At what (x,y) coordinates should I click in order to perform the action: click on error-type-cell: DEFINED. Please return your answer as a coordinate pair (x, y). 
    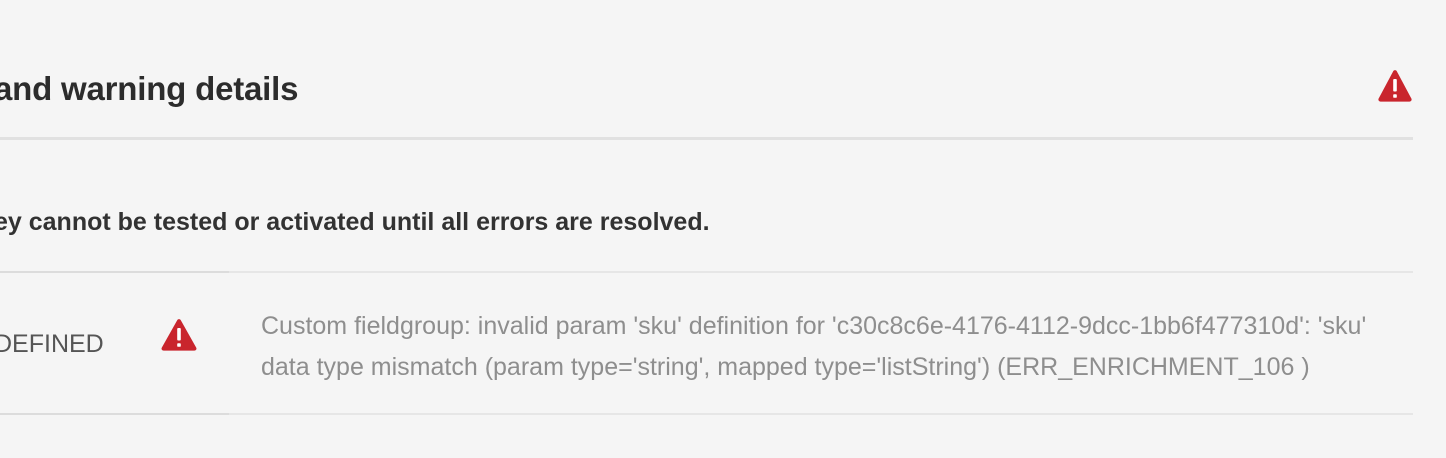
    Looking at the image, I should click on (52, 344).